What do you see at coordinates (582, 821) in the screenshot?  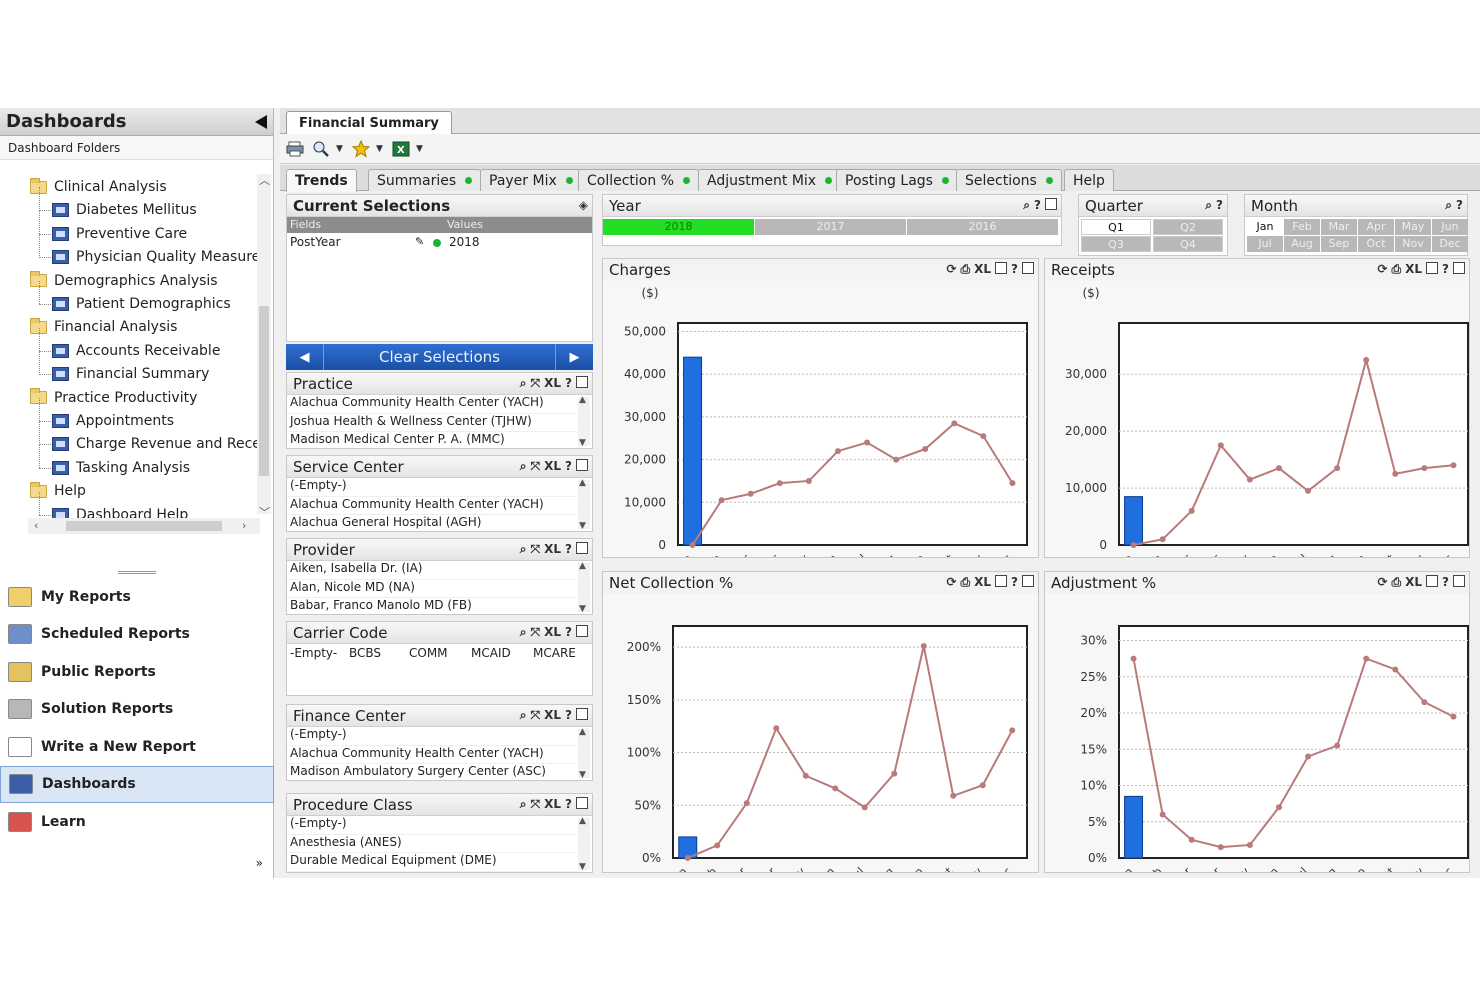 I see `scroll-up-icon: ▲` at bounding box center [582, 821].